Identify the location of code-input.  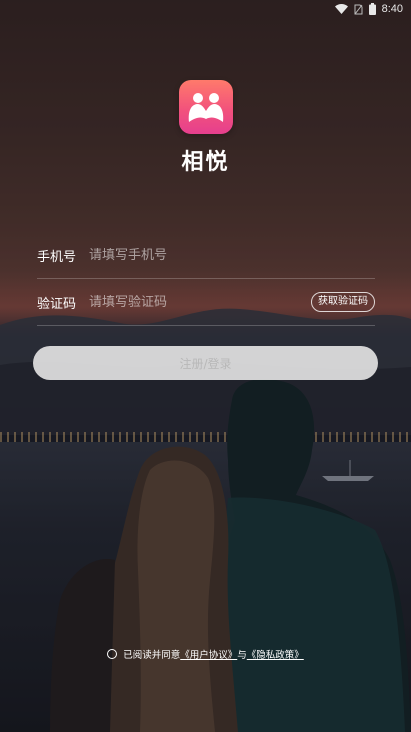
(200, 302).